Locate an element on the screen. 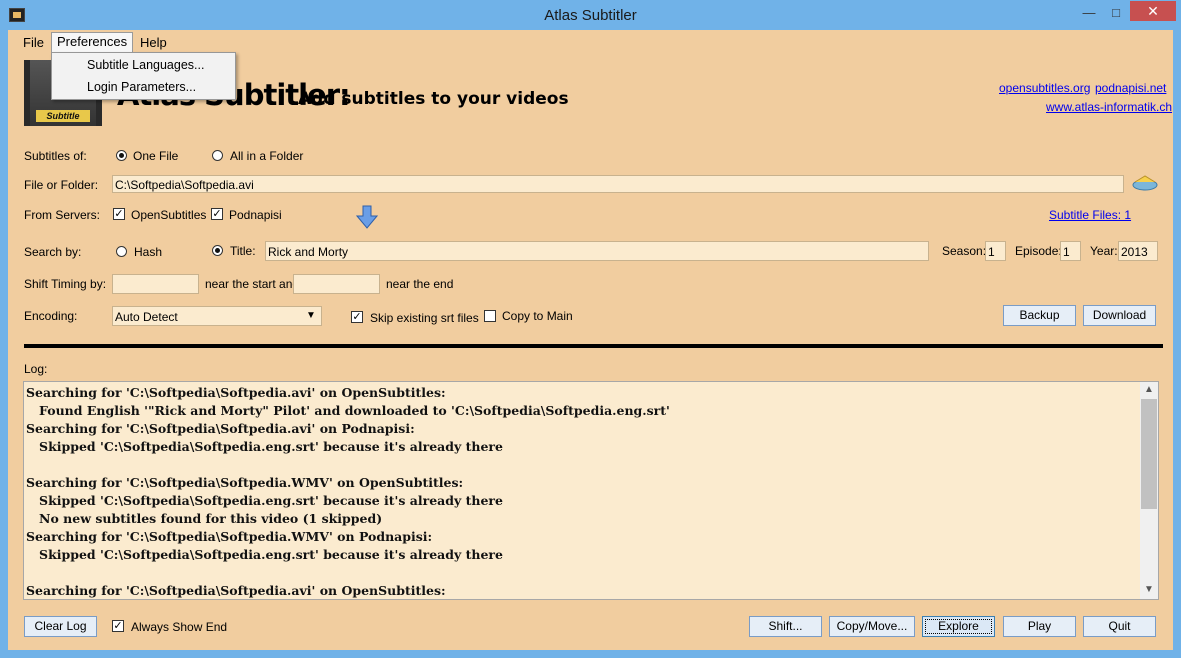 This screenshot has width=1181, height=658. subtitles-of-label: Subtitles of: is located at coordinates (55, 156).